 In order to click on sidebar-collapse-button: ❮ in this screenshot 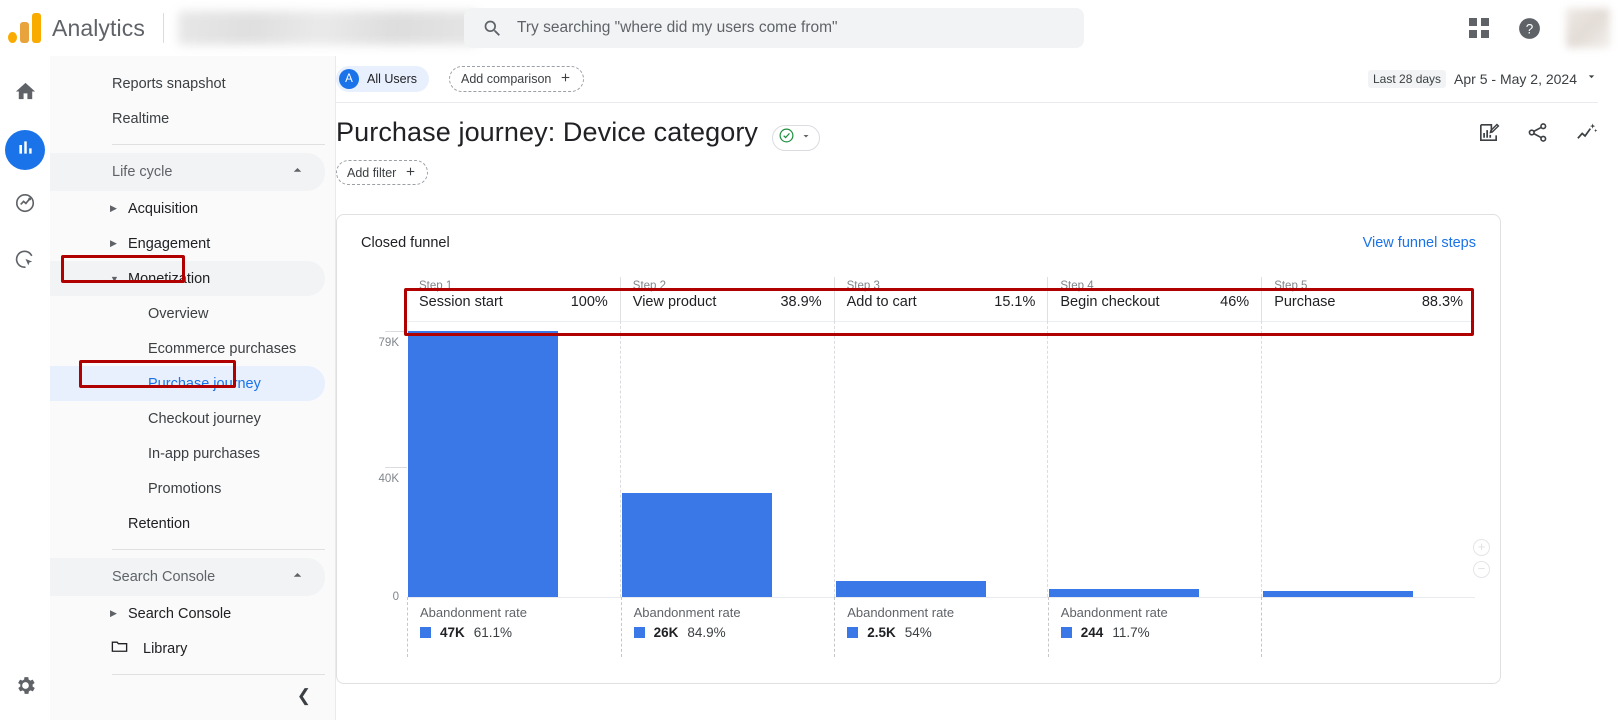, I will do `click(304, 696)`.